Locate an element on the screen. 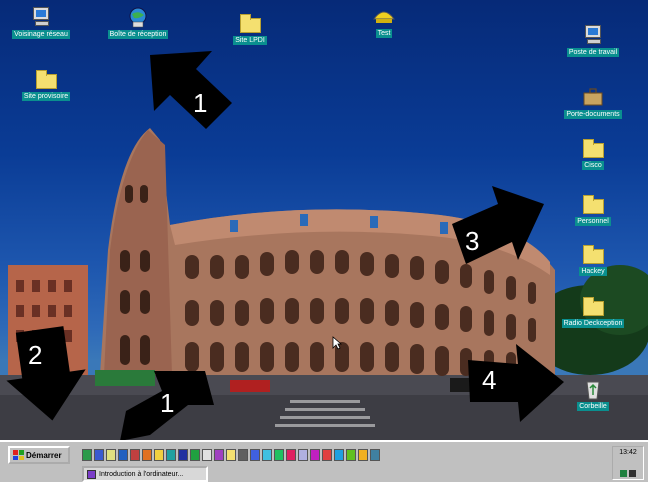 Image resolution: width=648 pixels, height=482 pixels. globe-icon is located at coordinates (279, 455).